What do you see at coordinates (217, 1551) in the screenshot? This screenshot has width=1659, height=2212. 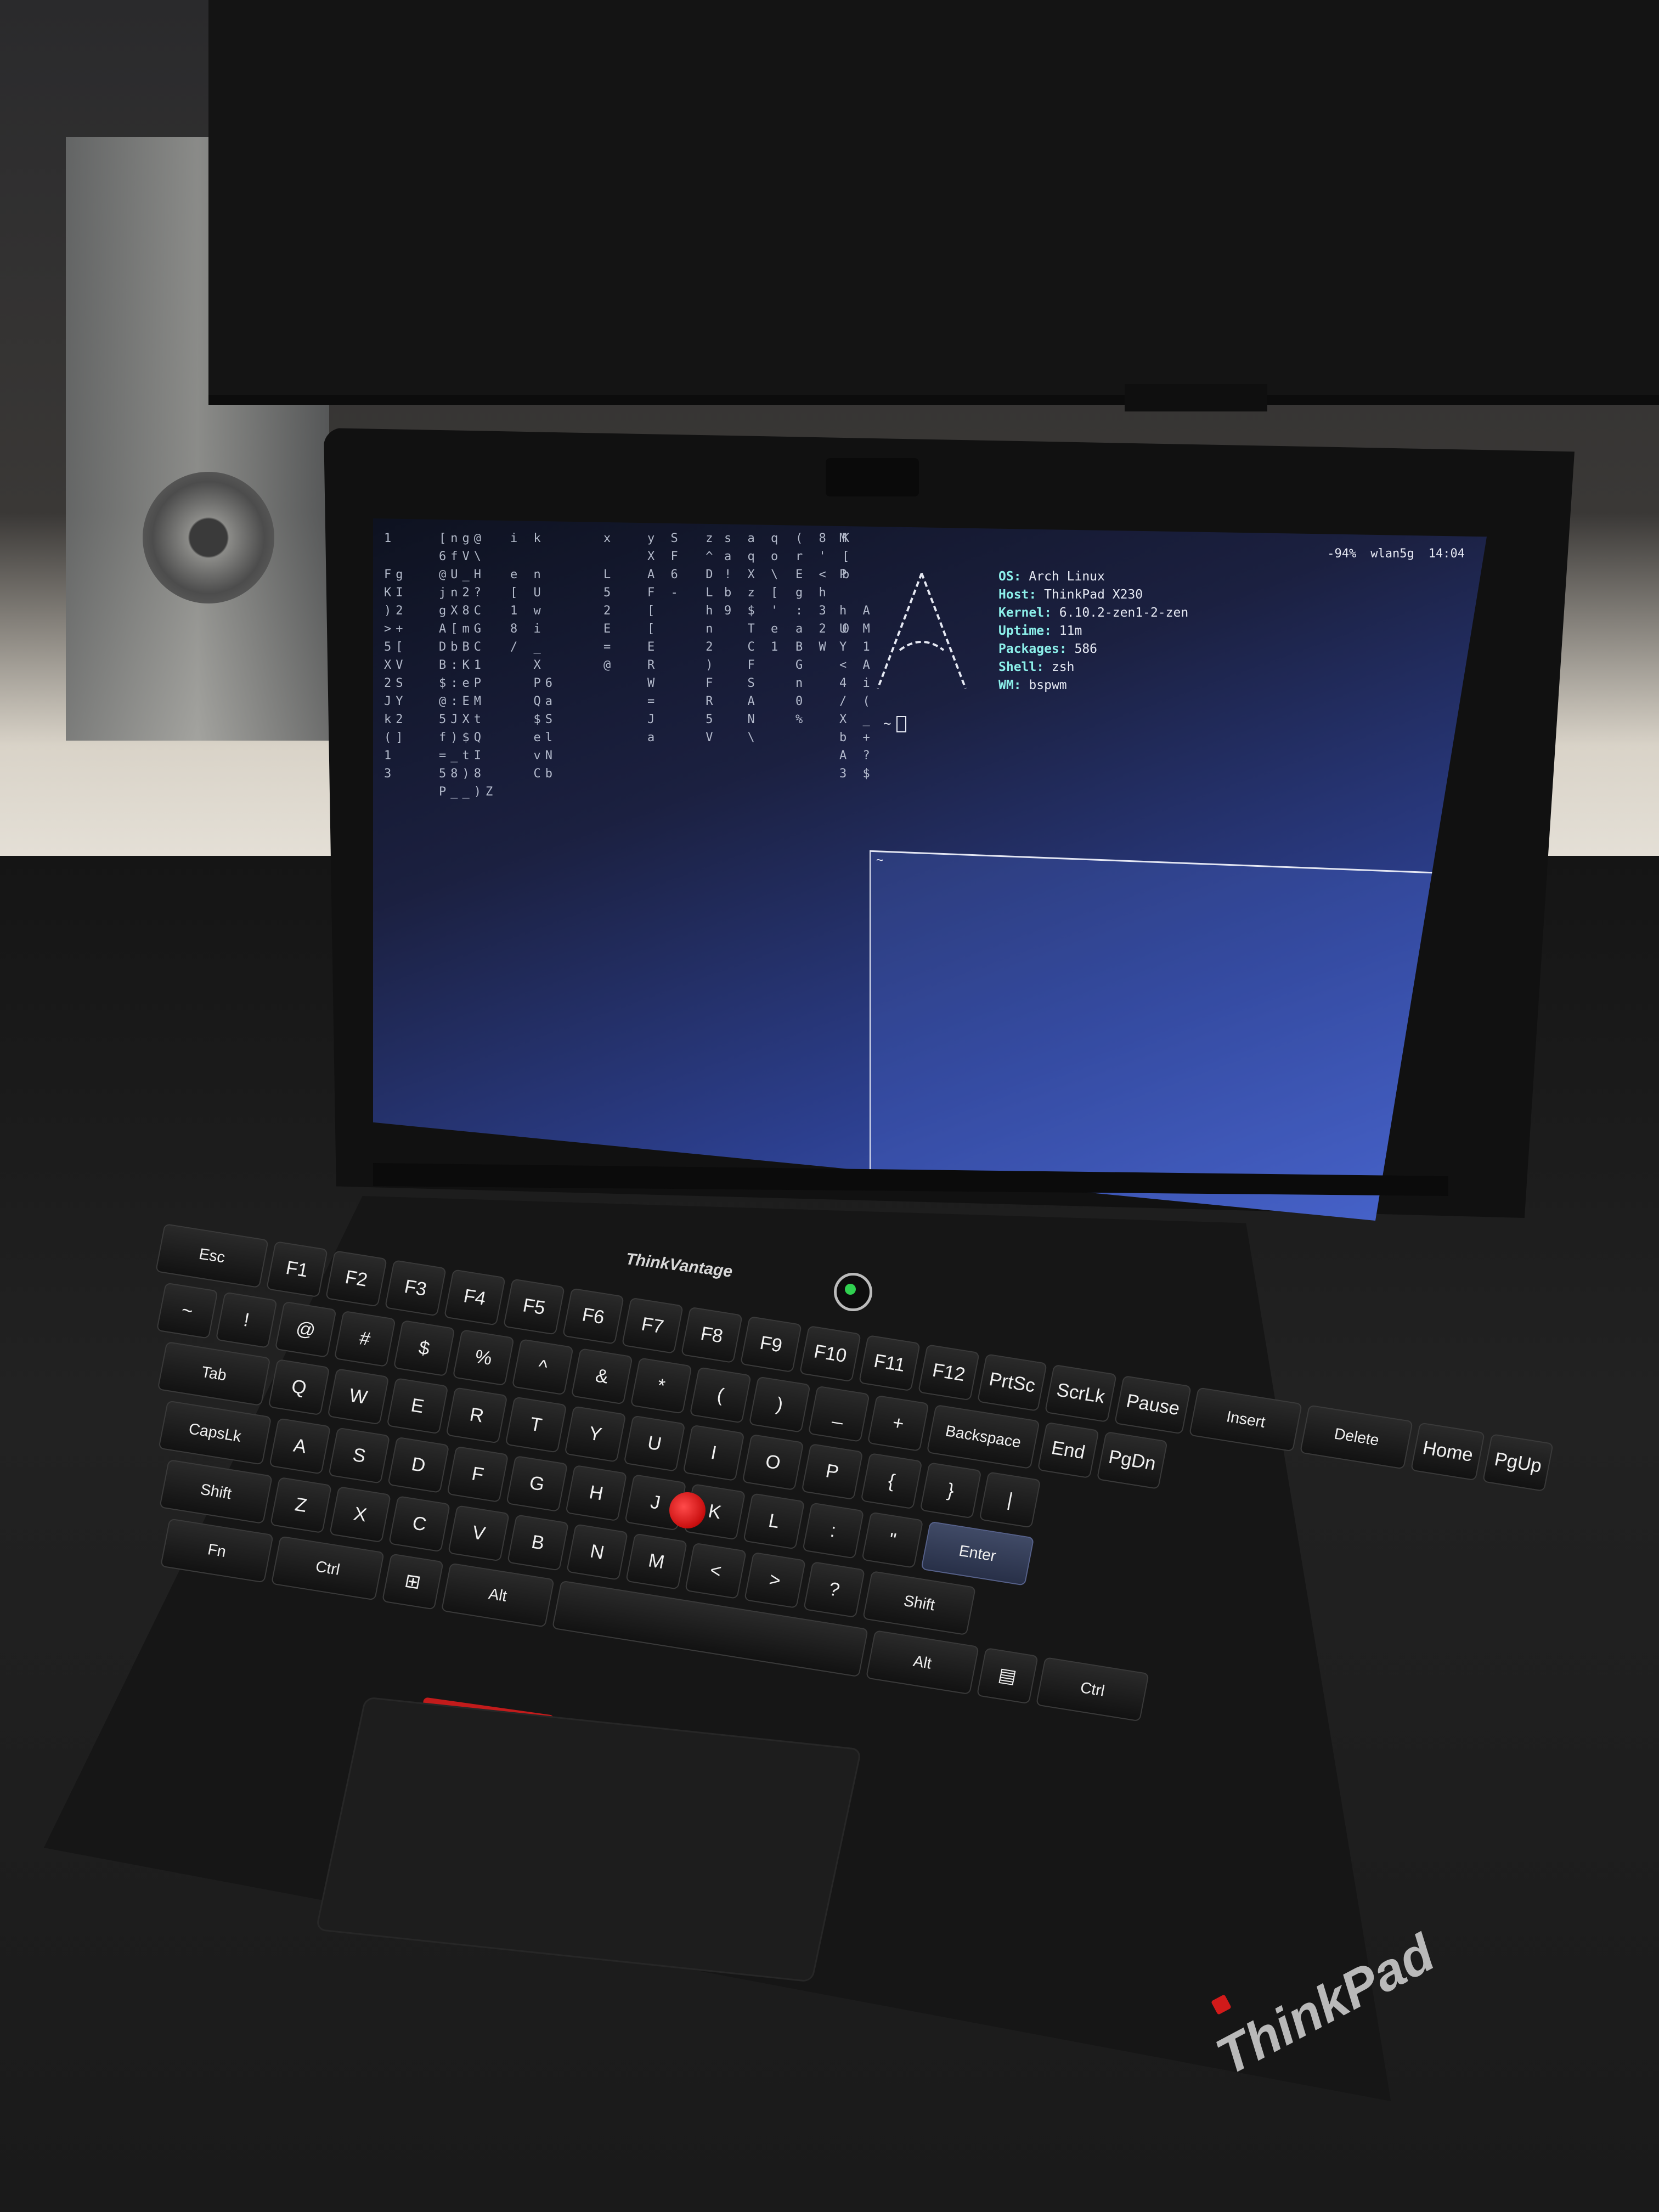 I see `key-fn: Fn` at bounding box center [217, 1551].